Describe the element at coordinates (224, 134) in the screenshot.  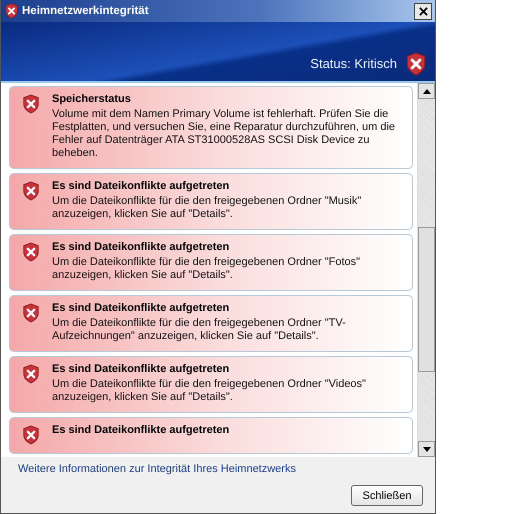
I see `issue-description: Volume mit dem Namen Primary Volume ist fehlerhaft. Prüfen Sie die Festplatten, und versuchen Sie, eine Reparatur durchzuführen, um die Fehler auf Datenträger ATA ST31000528AS SCSI Disk Device zu beheben.` at that location.